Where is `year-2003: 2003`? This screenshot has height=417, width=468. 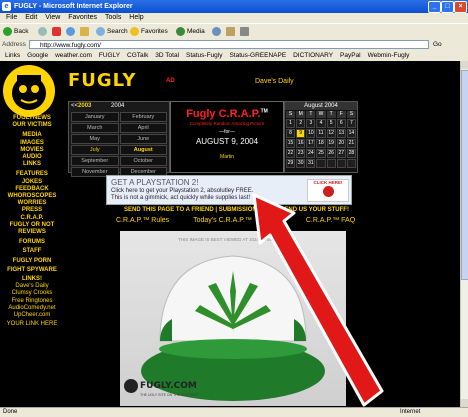
year-2003: 2003 is located at coordinates (84, 106).